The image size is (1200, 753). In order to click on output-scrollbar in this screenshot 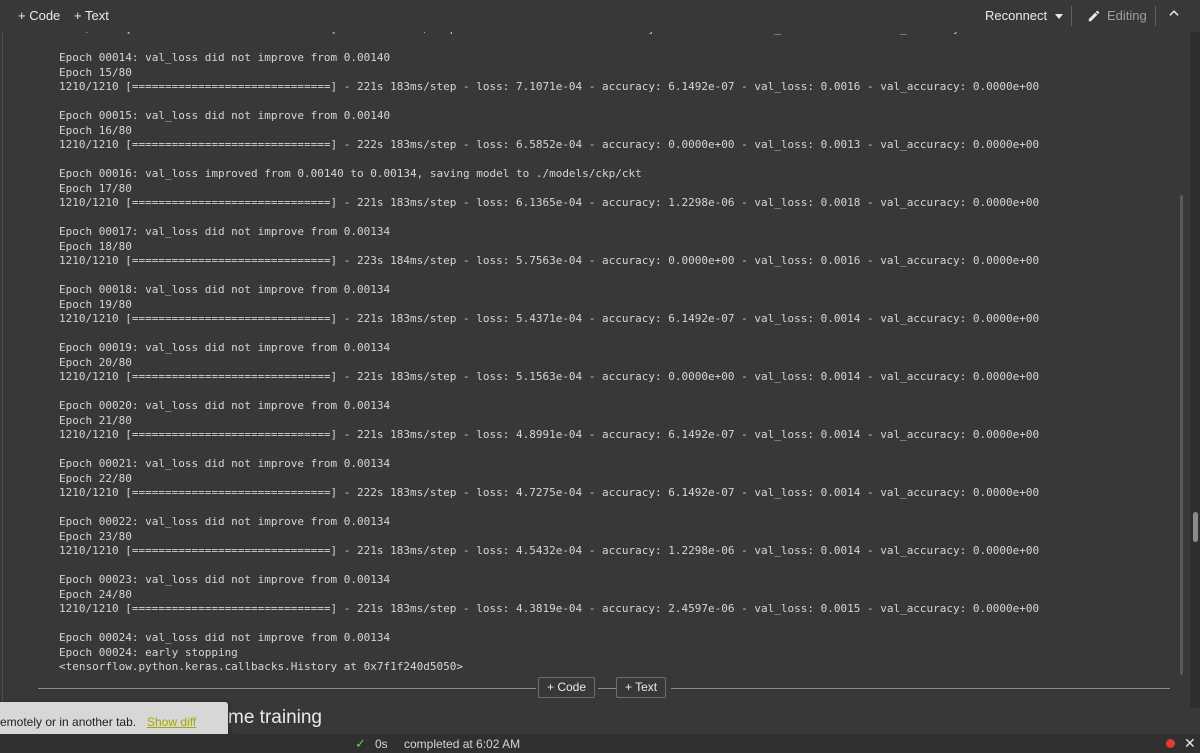, I will do `click(1181, 435)`.